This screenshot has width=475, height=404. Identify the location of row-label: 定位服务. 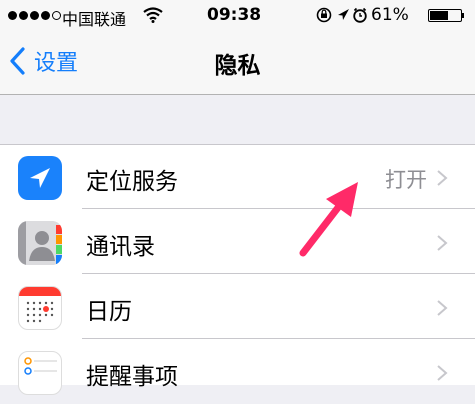
(132, 182).